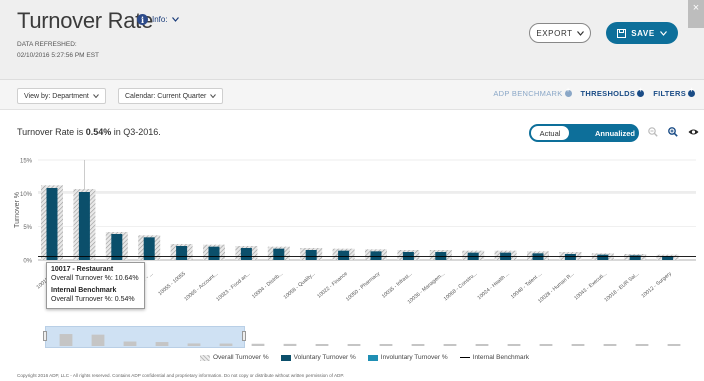  I want to click on info-label: Info:, so click(160, 19).